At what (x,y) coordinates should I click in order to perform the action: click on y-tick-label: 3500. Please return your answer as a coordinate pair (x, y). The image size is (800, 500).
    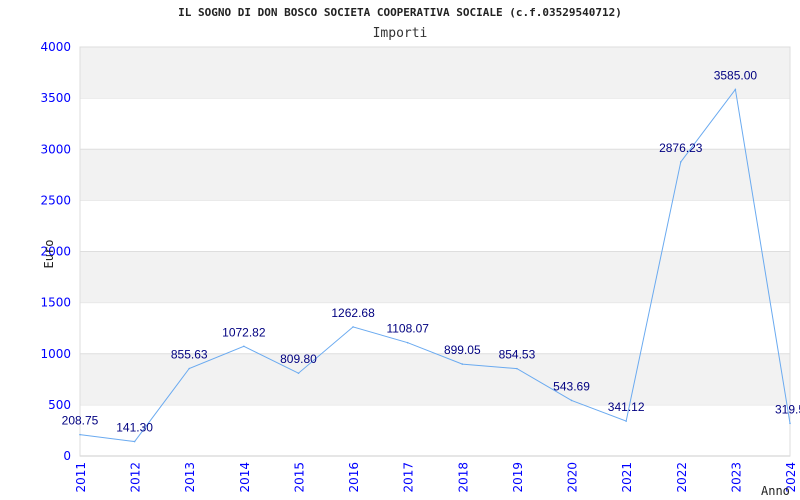
    Looking at the image, I should click on (55, 98).